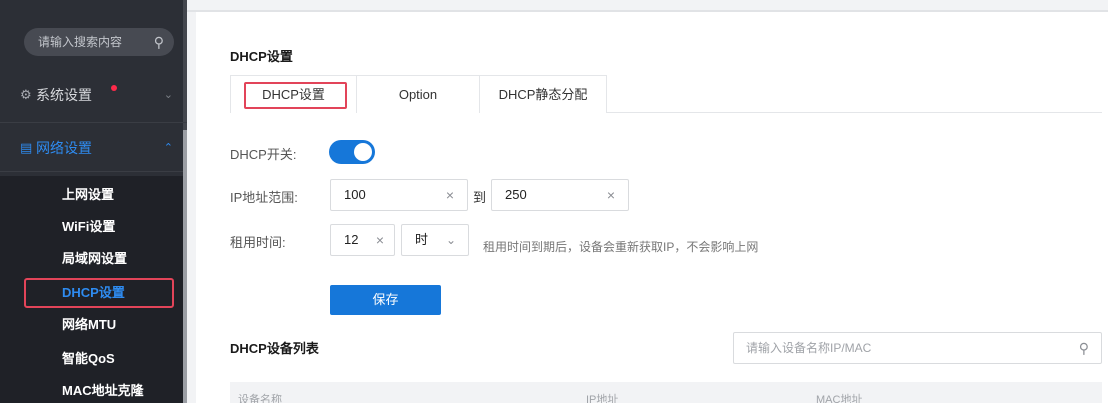 This screenshot has width=1108, height=403. I want to click on sidebar-group-network: ▤ 网络设置 ⌃, so click(93, 147).